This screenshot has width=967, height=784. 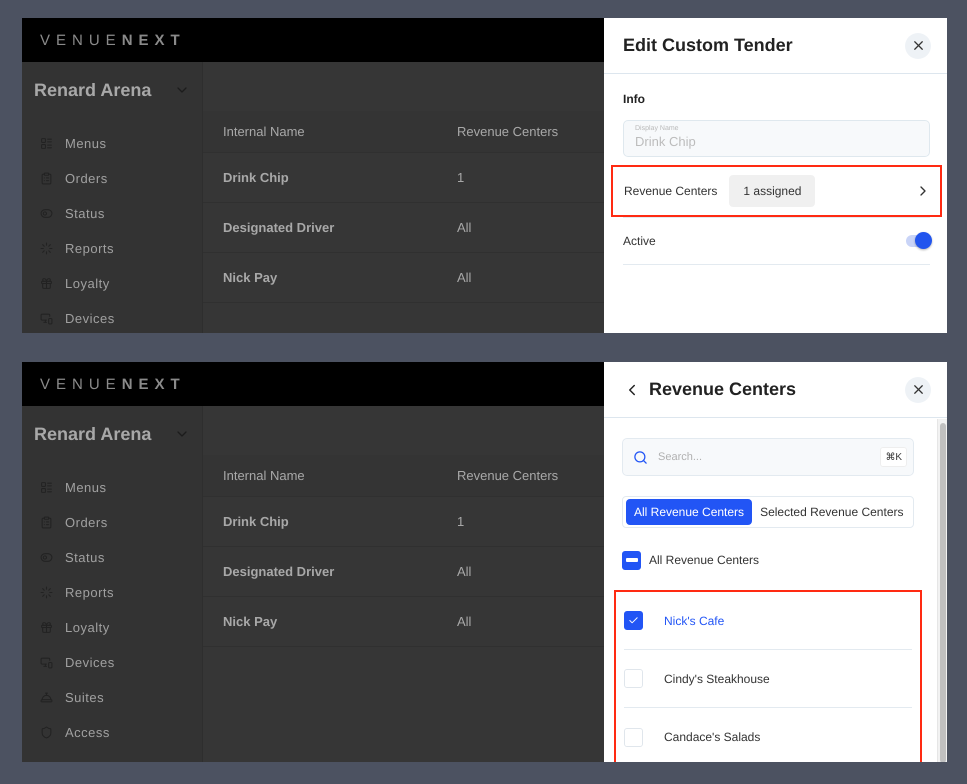 I want to click on checkbox, so click(x=633, y=620).